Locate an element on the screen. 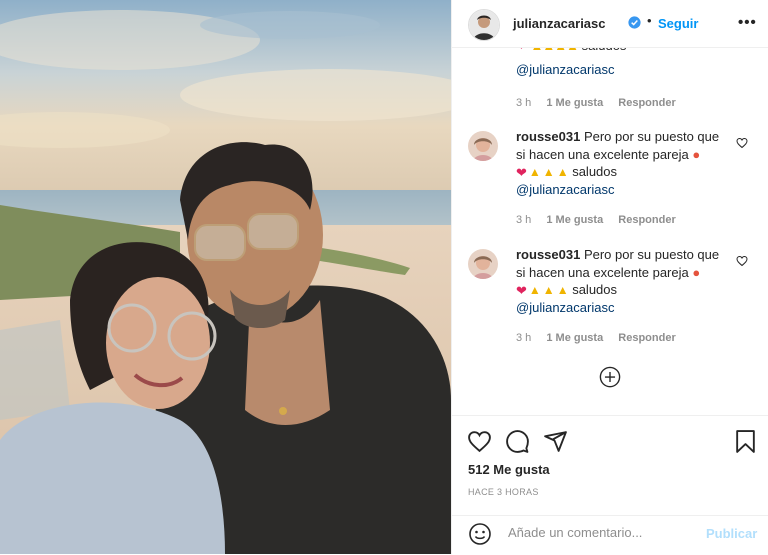 This screenshot has height=555, width=768. comment-input is located at coordinates (603, 532).